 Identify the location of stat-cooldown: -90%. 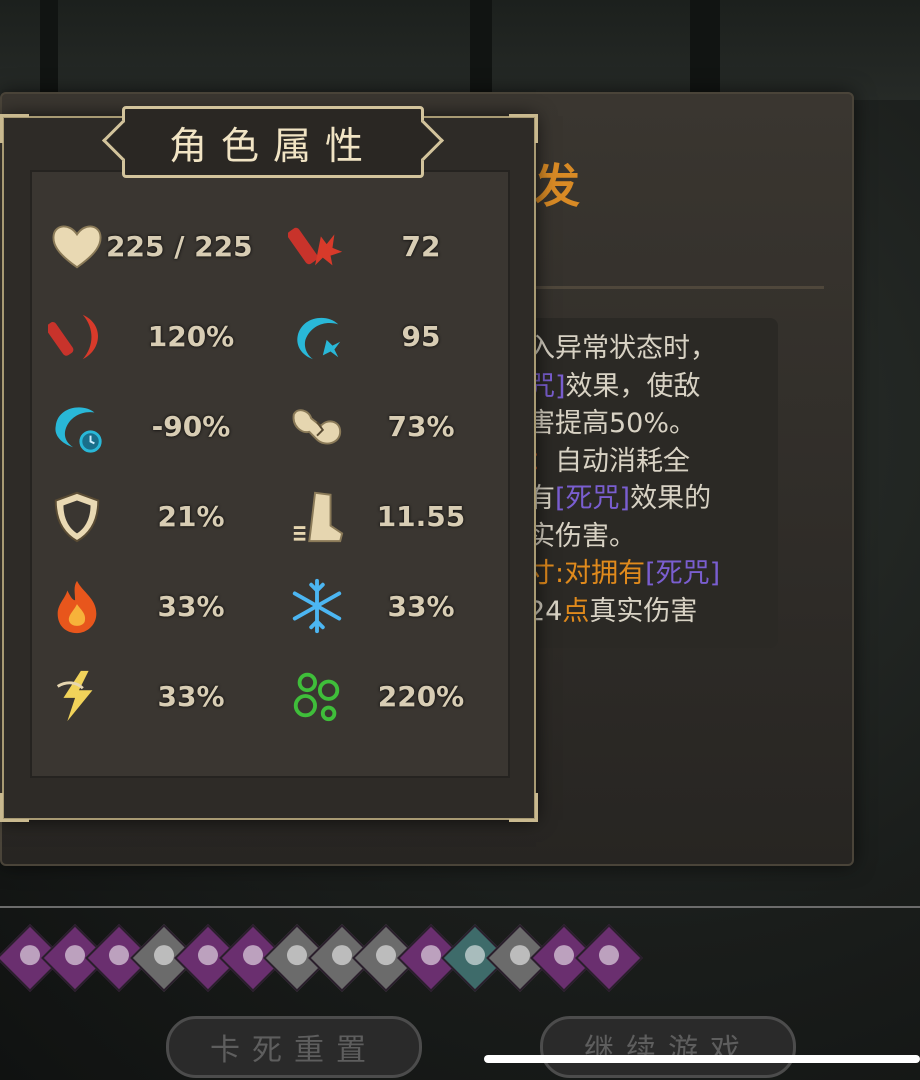
(157, 426).